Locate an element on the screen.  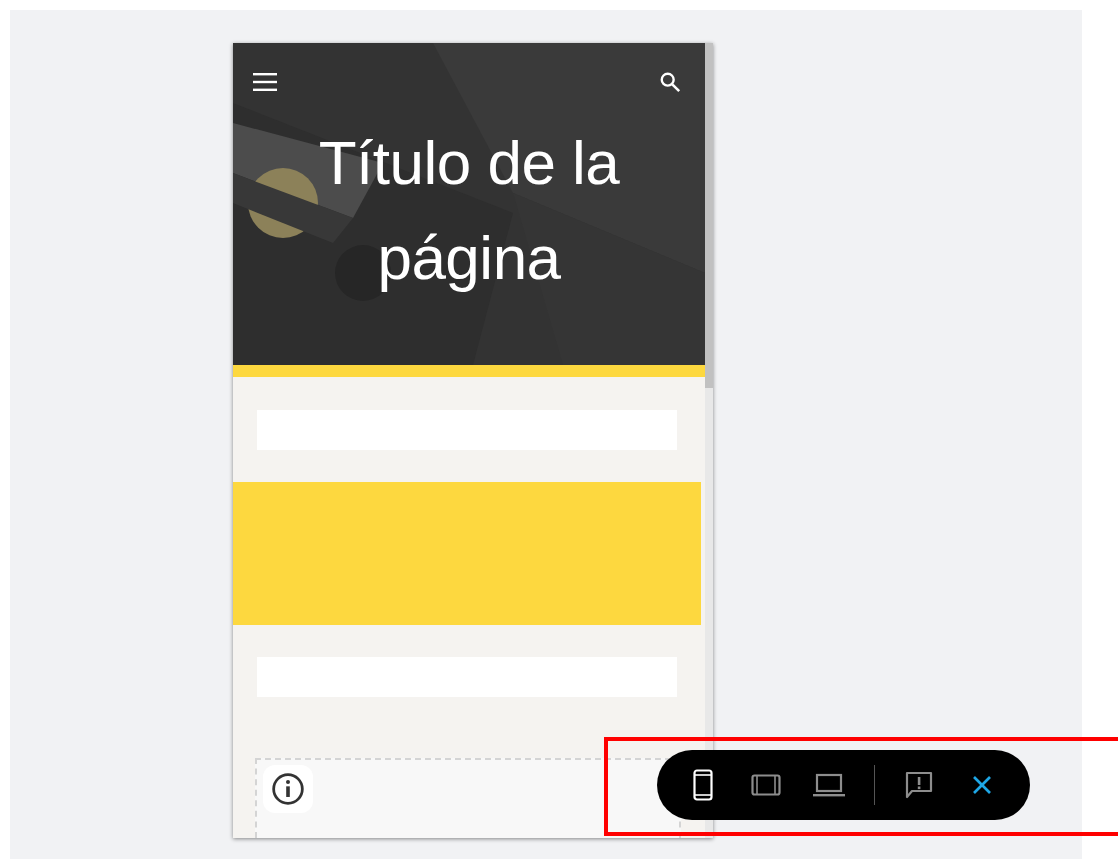
info-icon is located at coordinates (288, 789).